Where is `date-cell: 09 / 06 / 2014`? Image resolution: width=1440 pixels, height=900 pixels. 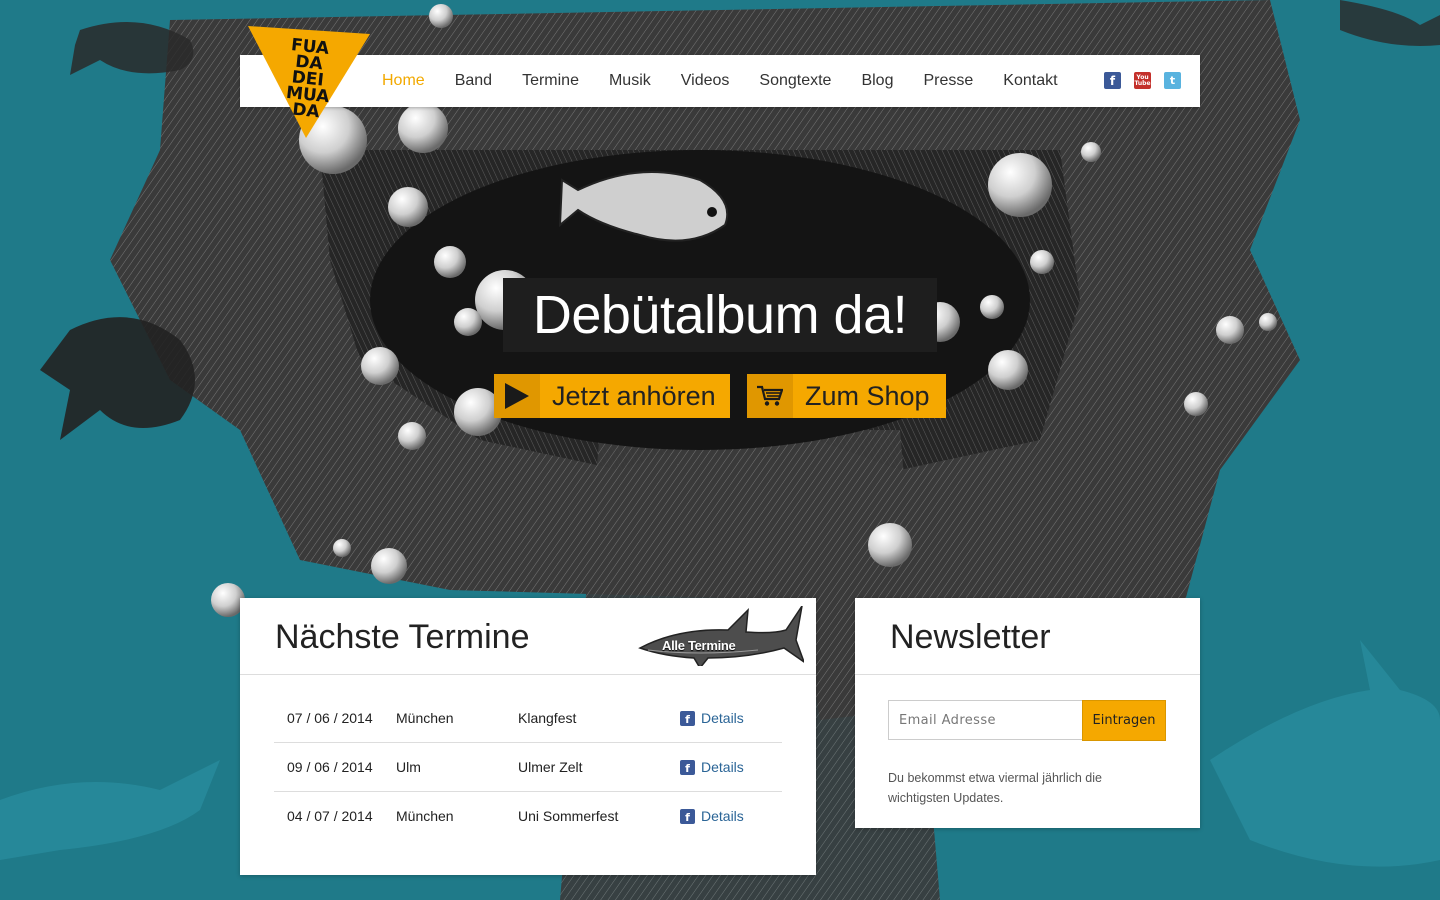
date-cell: 09 / 06 / 2014 is located at coordinates (335, 767).